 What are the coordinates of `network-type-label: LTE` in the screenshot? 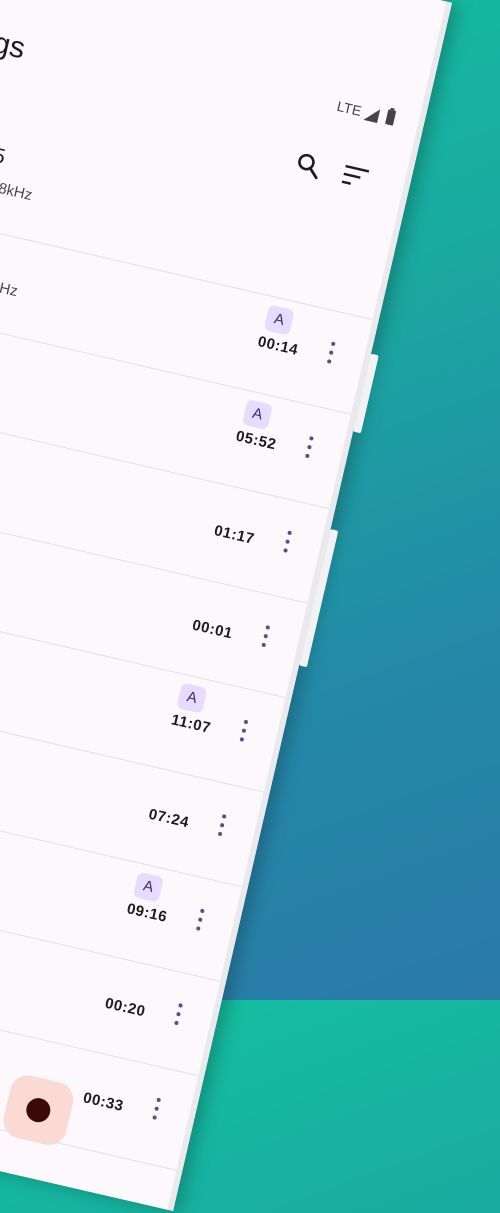 It's located at (349, 108).